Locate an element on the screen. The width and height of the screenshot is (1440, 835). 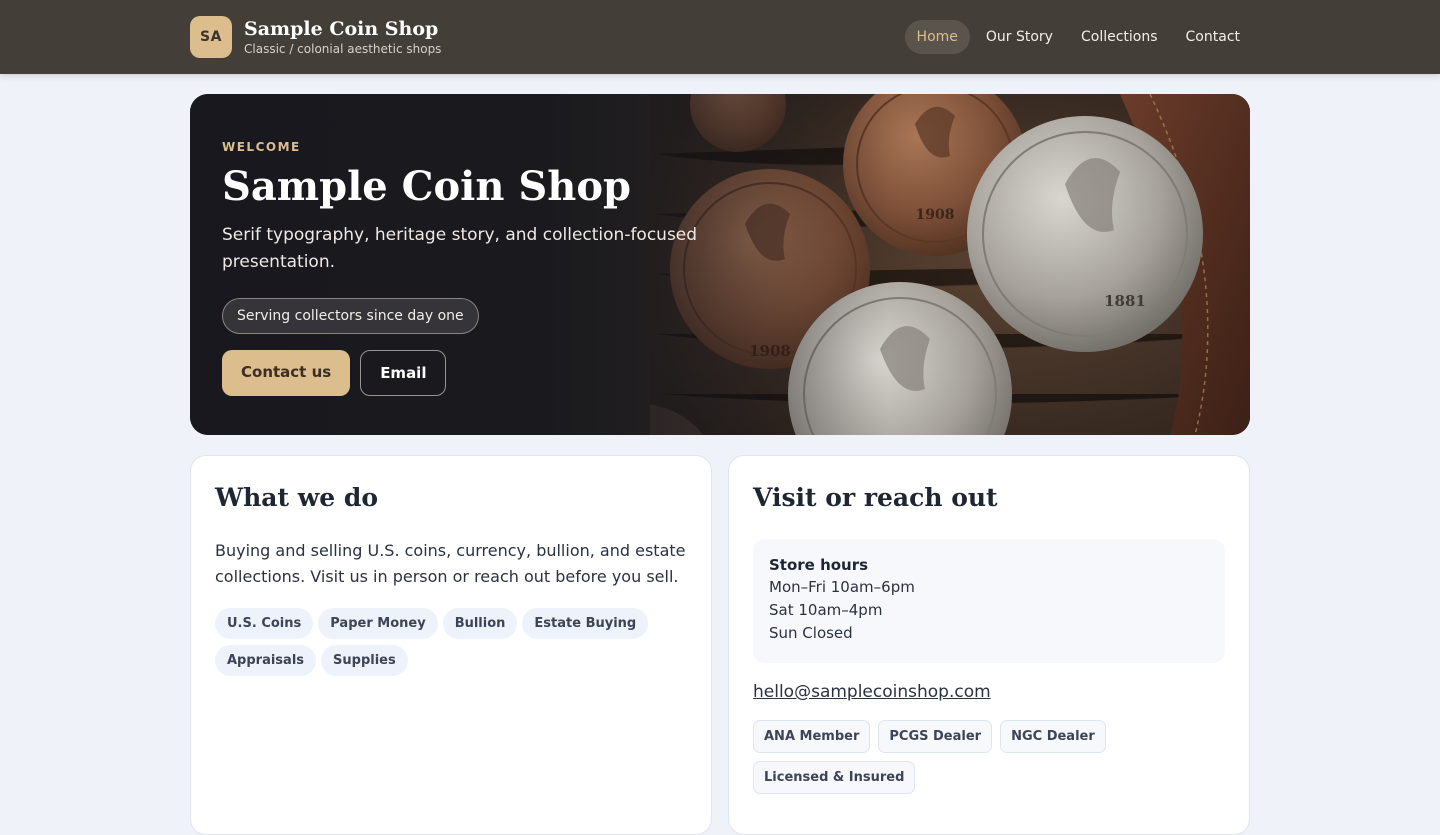
tag-estate-buying: Estate Buying is located at coordinates (585, 623).